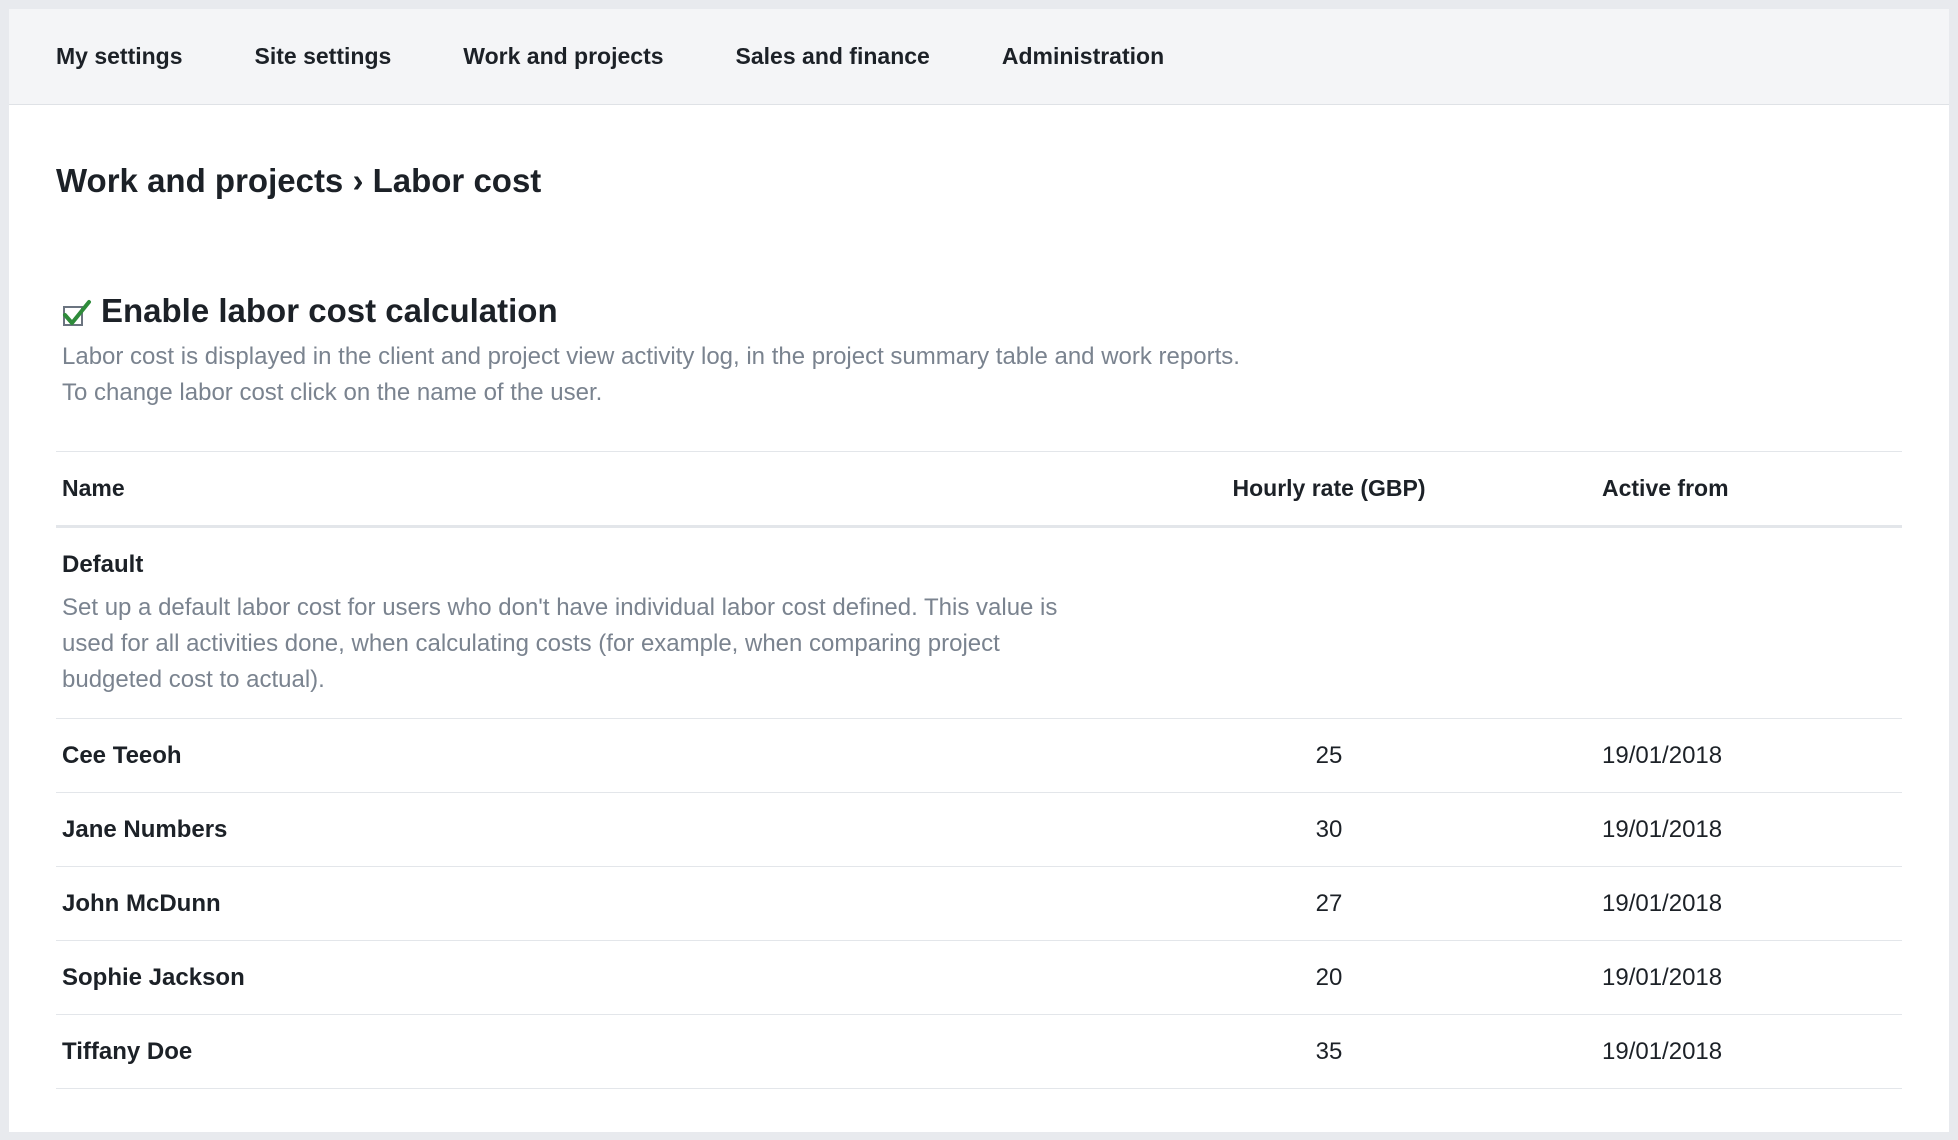 Image resolution: width=1958 pixels, height=1140 pixels. Describe the element at coordinates (606, 904) in the screenshot. I see `user-name-link: John McDunn` at that location.